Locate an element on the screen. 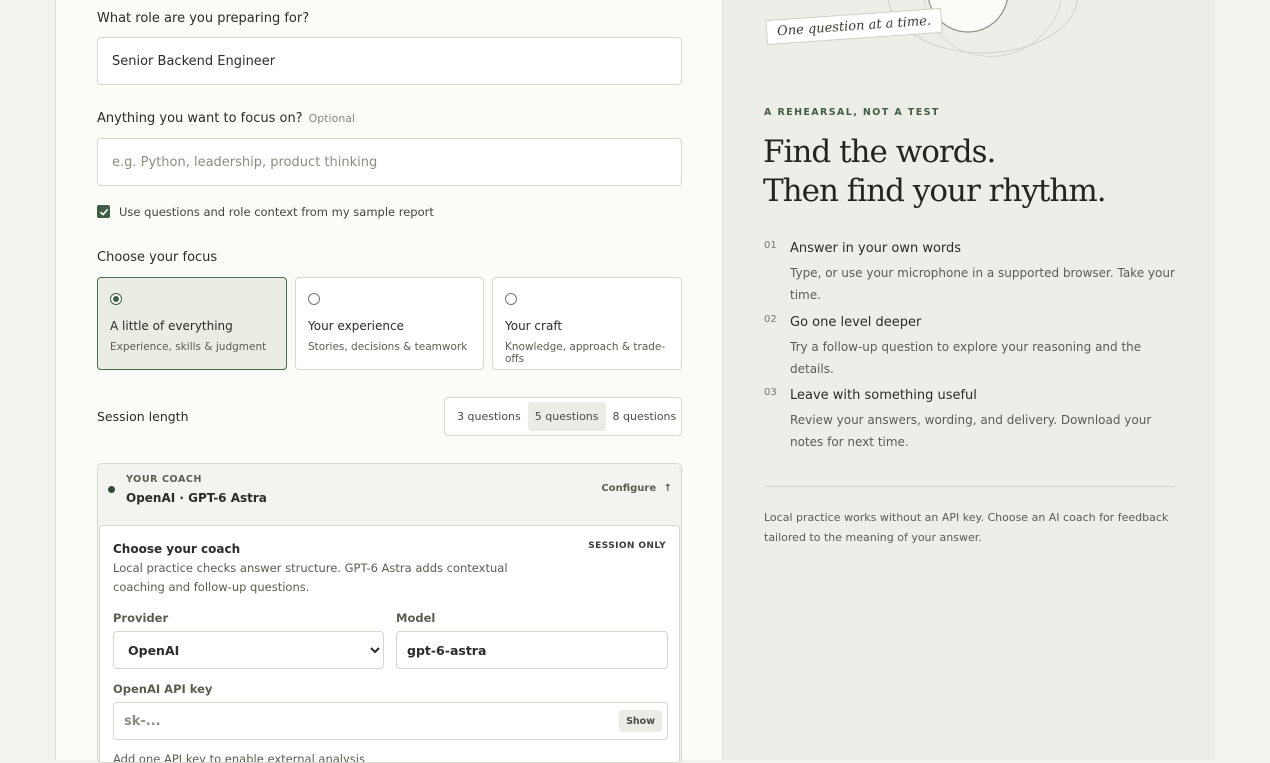 The height and width of the screenshot is (763, 1270). focus-input is located at coordinates (389, 162).